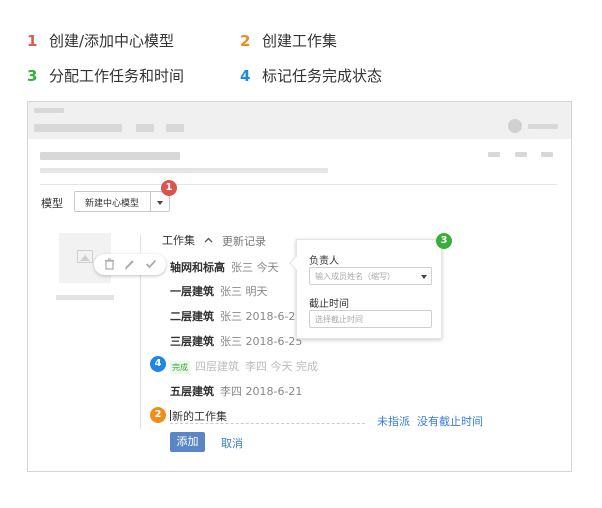 The width and height of the screenshot is (602, 508). Describe the element at coordinates (112, 41) in the screenshot. I see `legend-label: 创建/添加中心模型` at that location.